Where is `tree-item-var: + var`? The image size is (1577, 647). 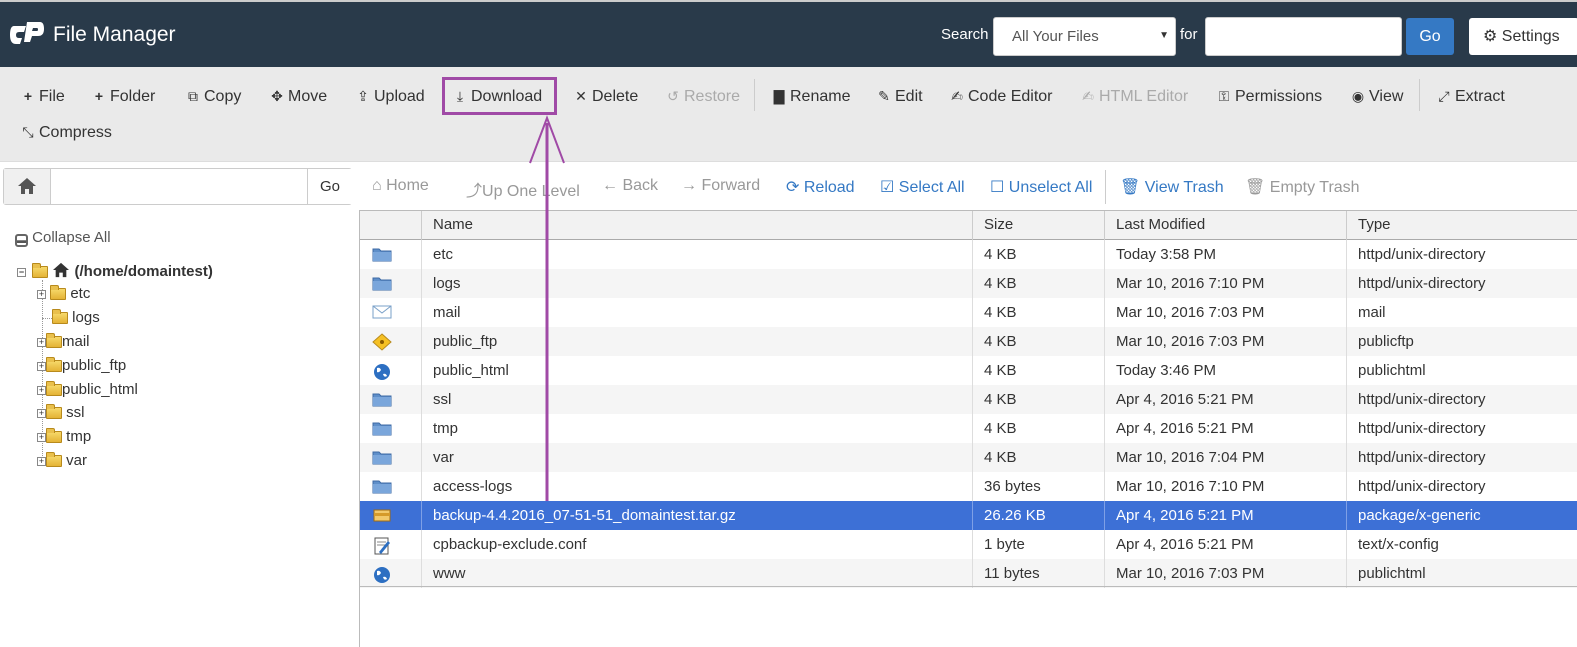
tree-item-var: + var is located at coordinates (62, 461).